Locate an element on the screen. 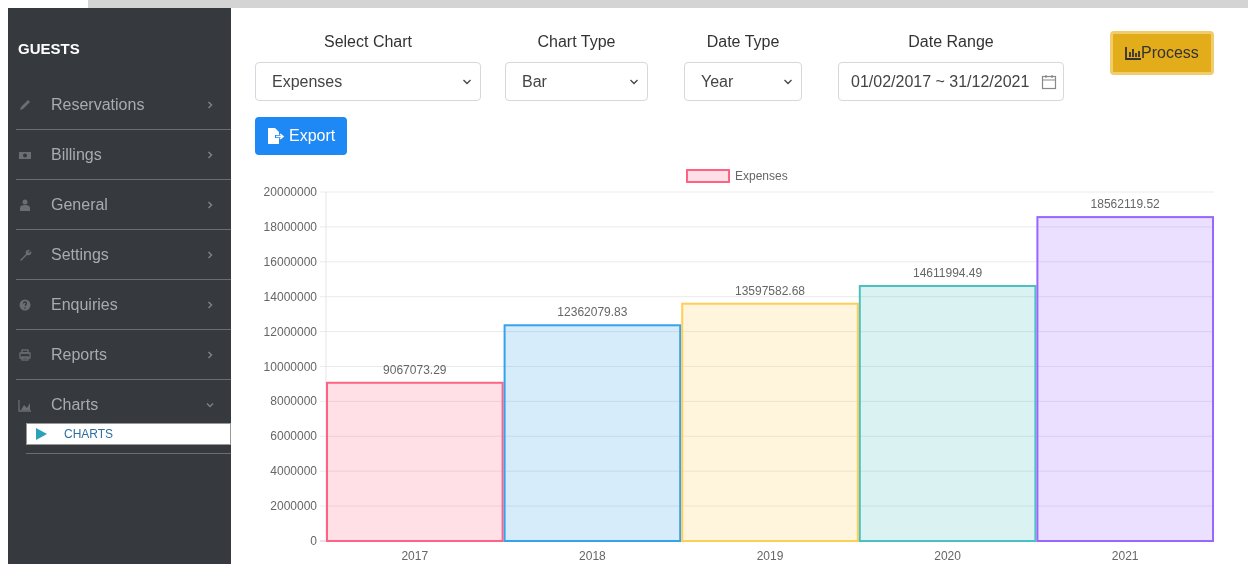  sidebar-item: Reservations is located at coordinates (123, 105).